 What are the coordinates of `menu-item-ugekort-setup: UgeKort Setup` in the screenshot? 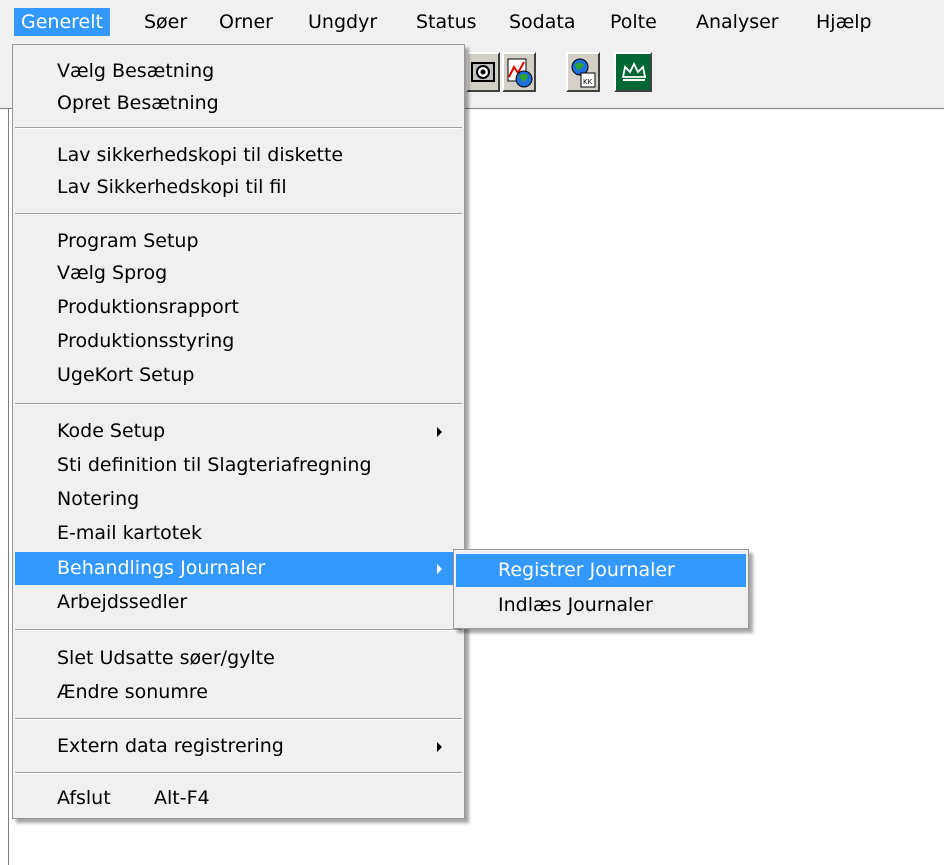 It's located at (238, 375).